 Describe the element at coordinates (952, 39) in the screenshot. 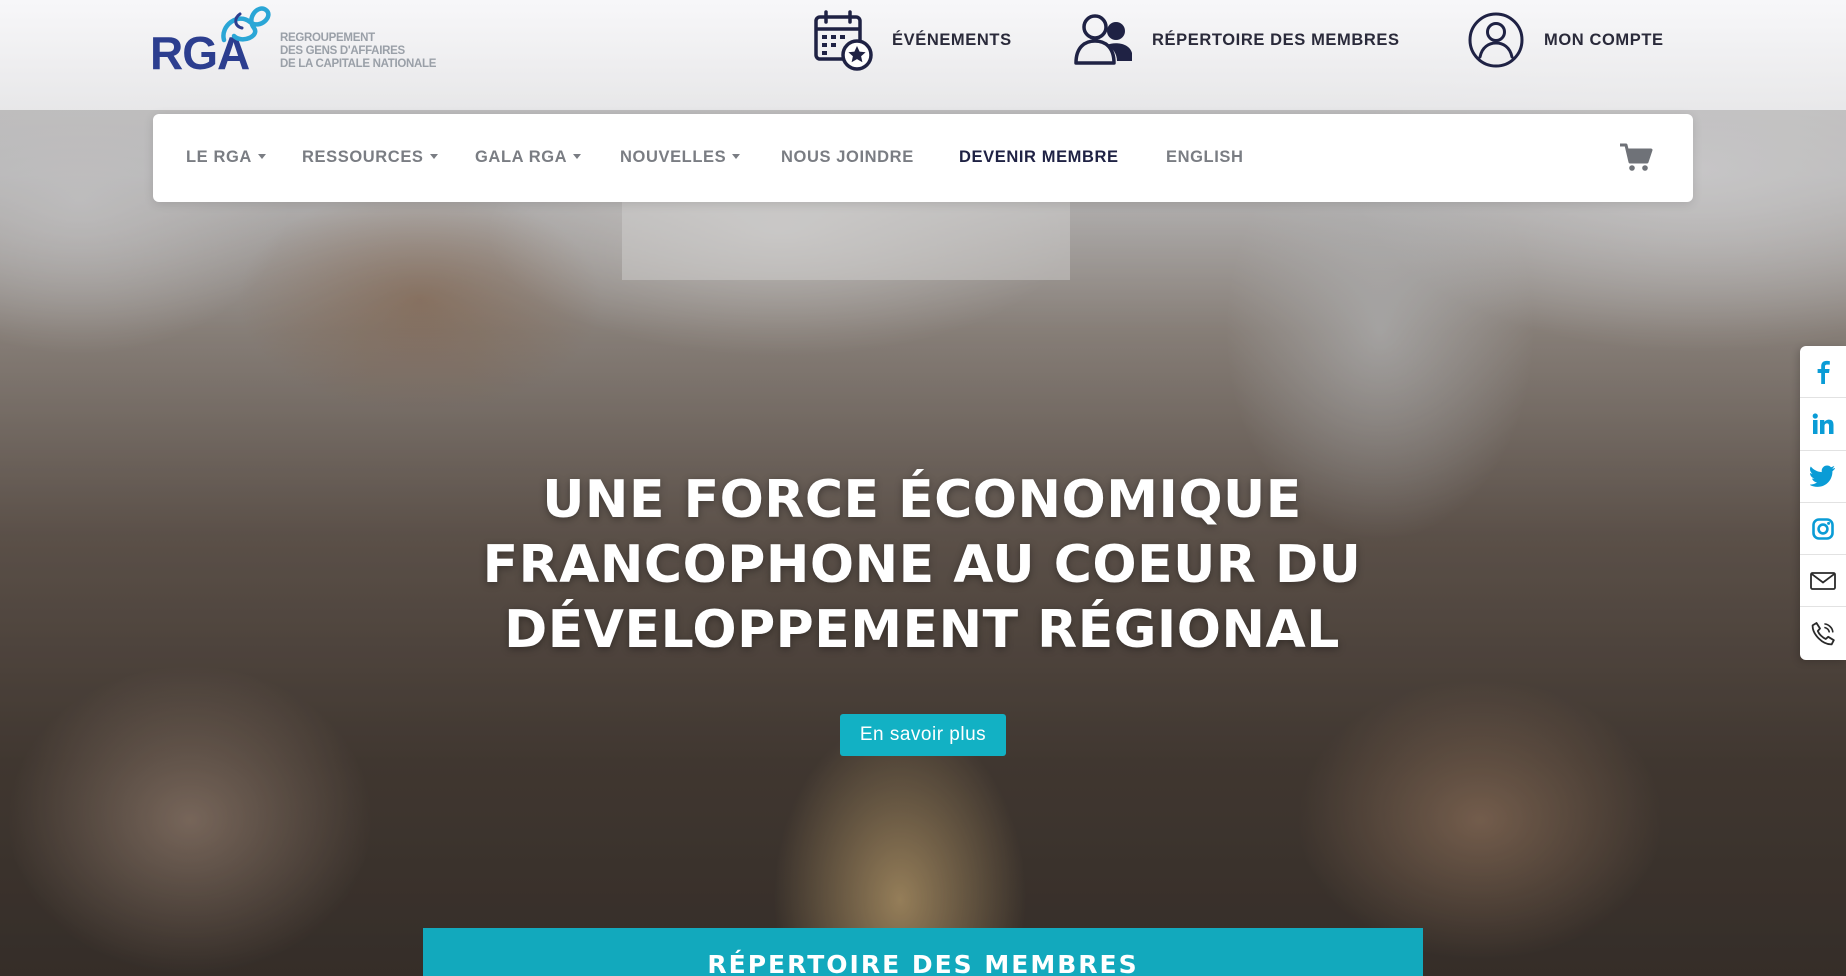

I see `util-nav-label: ÉVÉNEMENTS` at that location.